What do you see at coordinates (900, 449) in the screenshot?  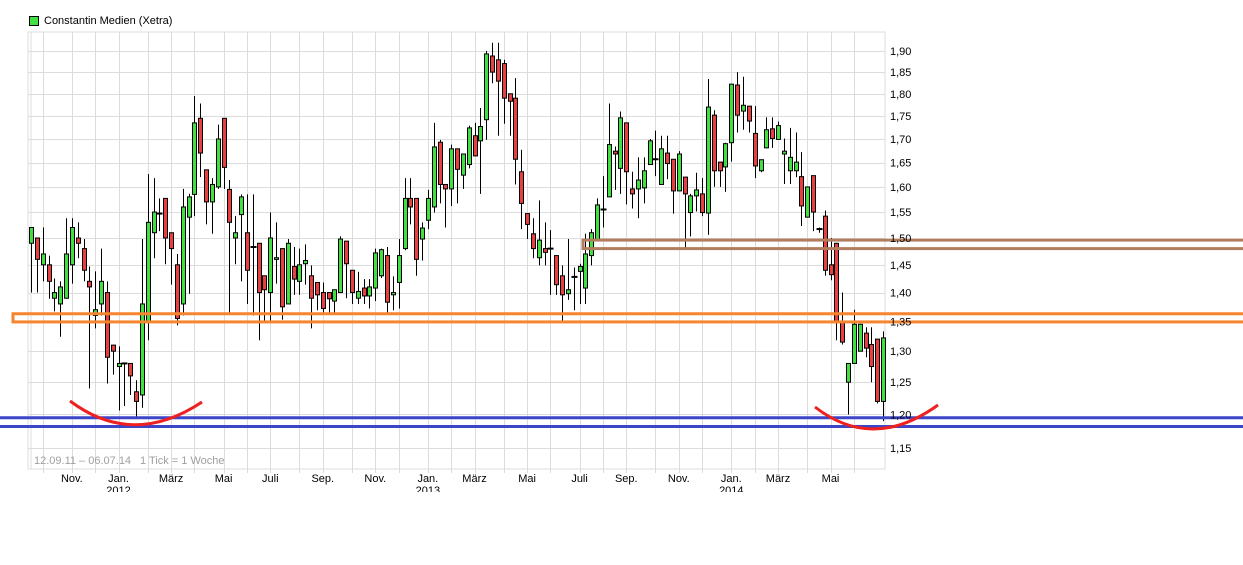 I see `y-tick-label: 1,15` at bounding box center [900, 449].